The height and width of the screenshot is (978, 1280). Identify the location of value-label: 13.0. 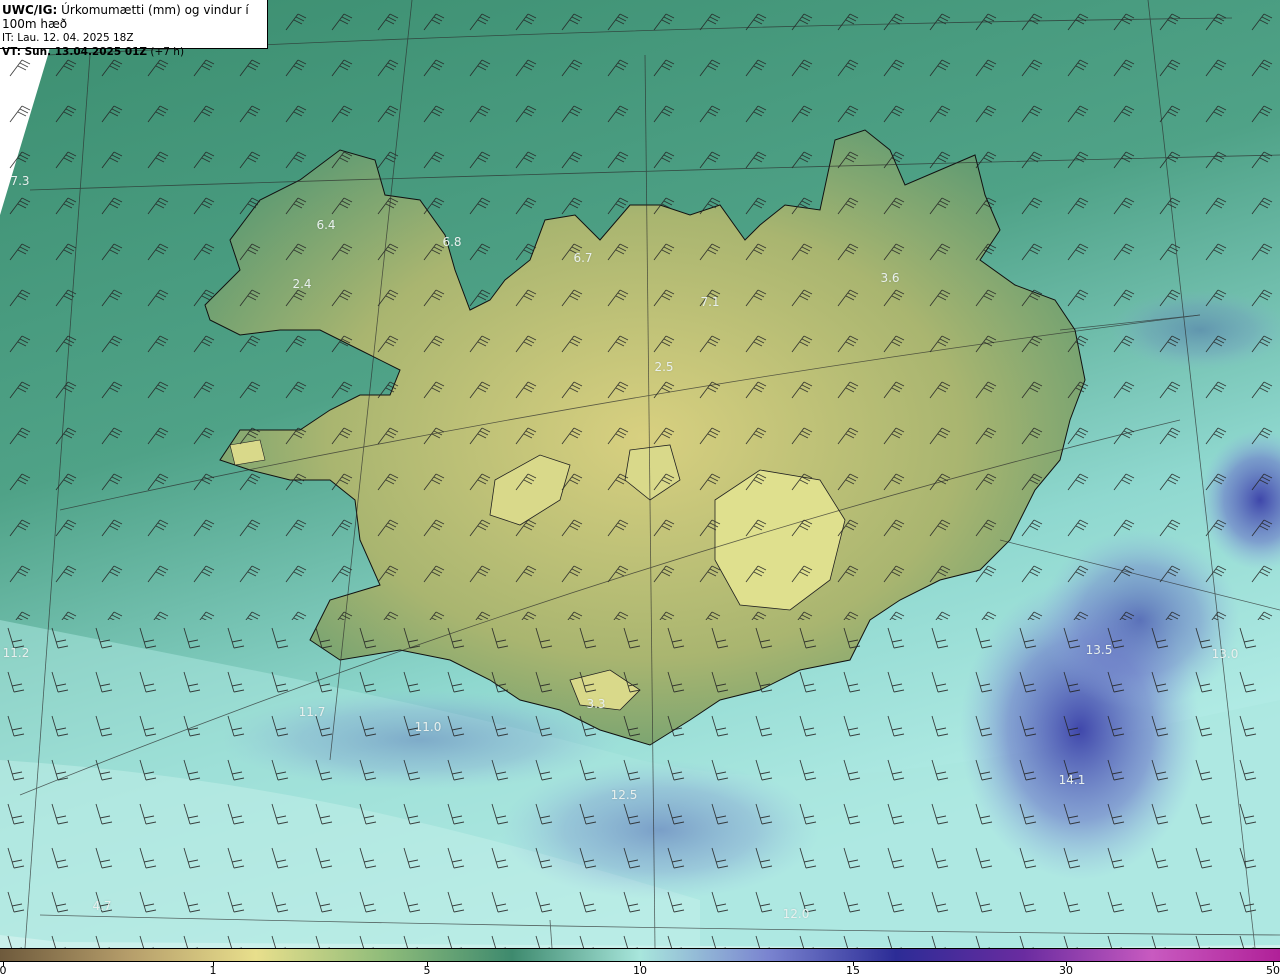
(1225, 654).